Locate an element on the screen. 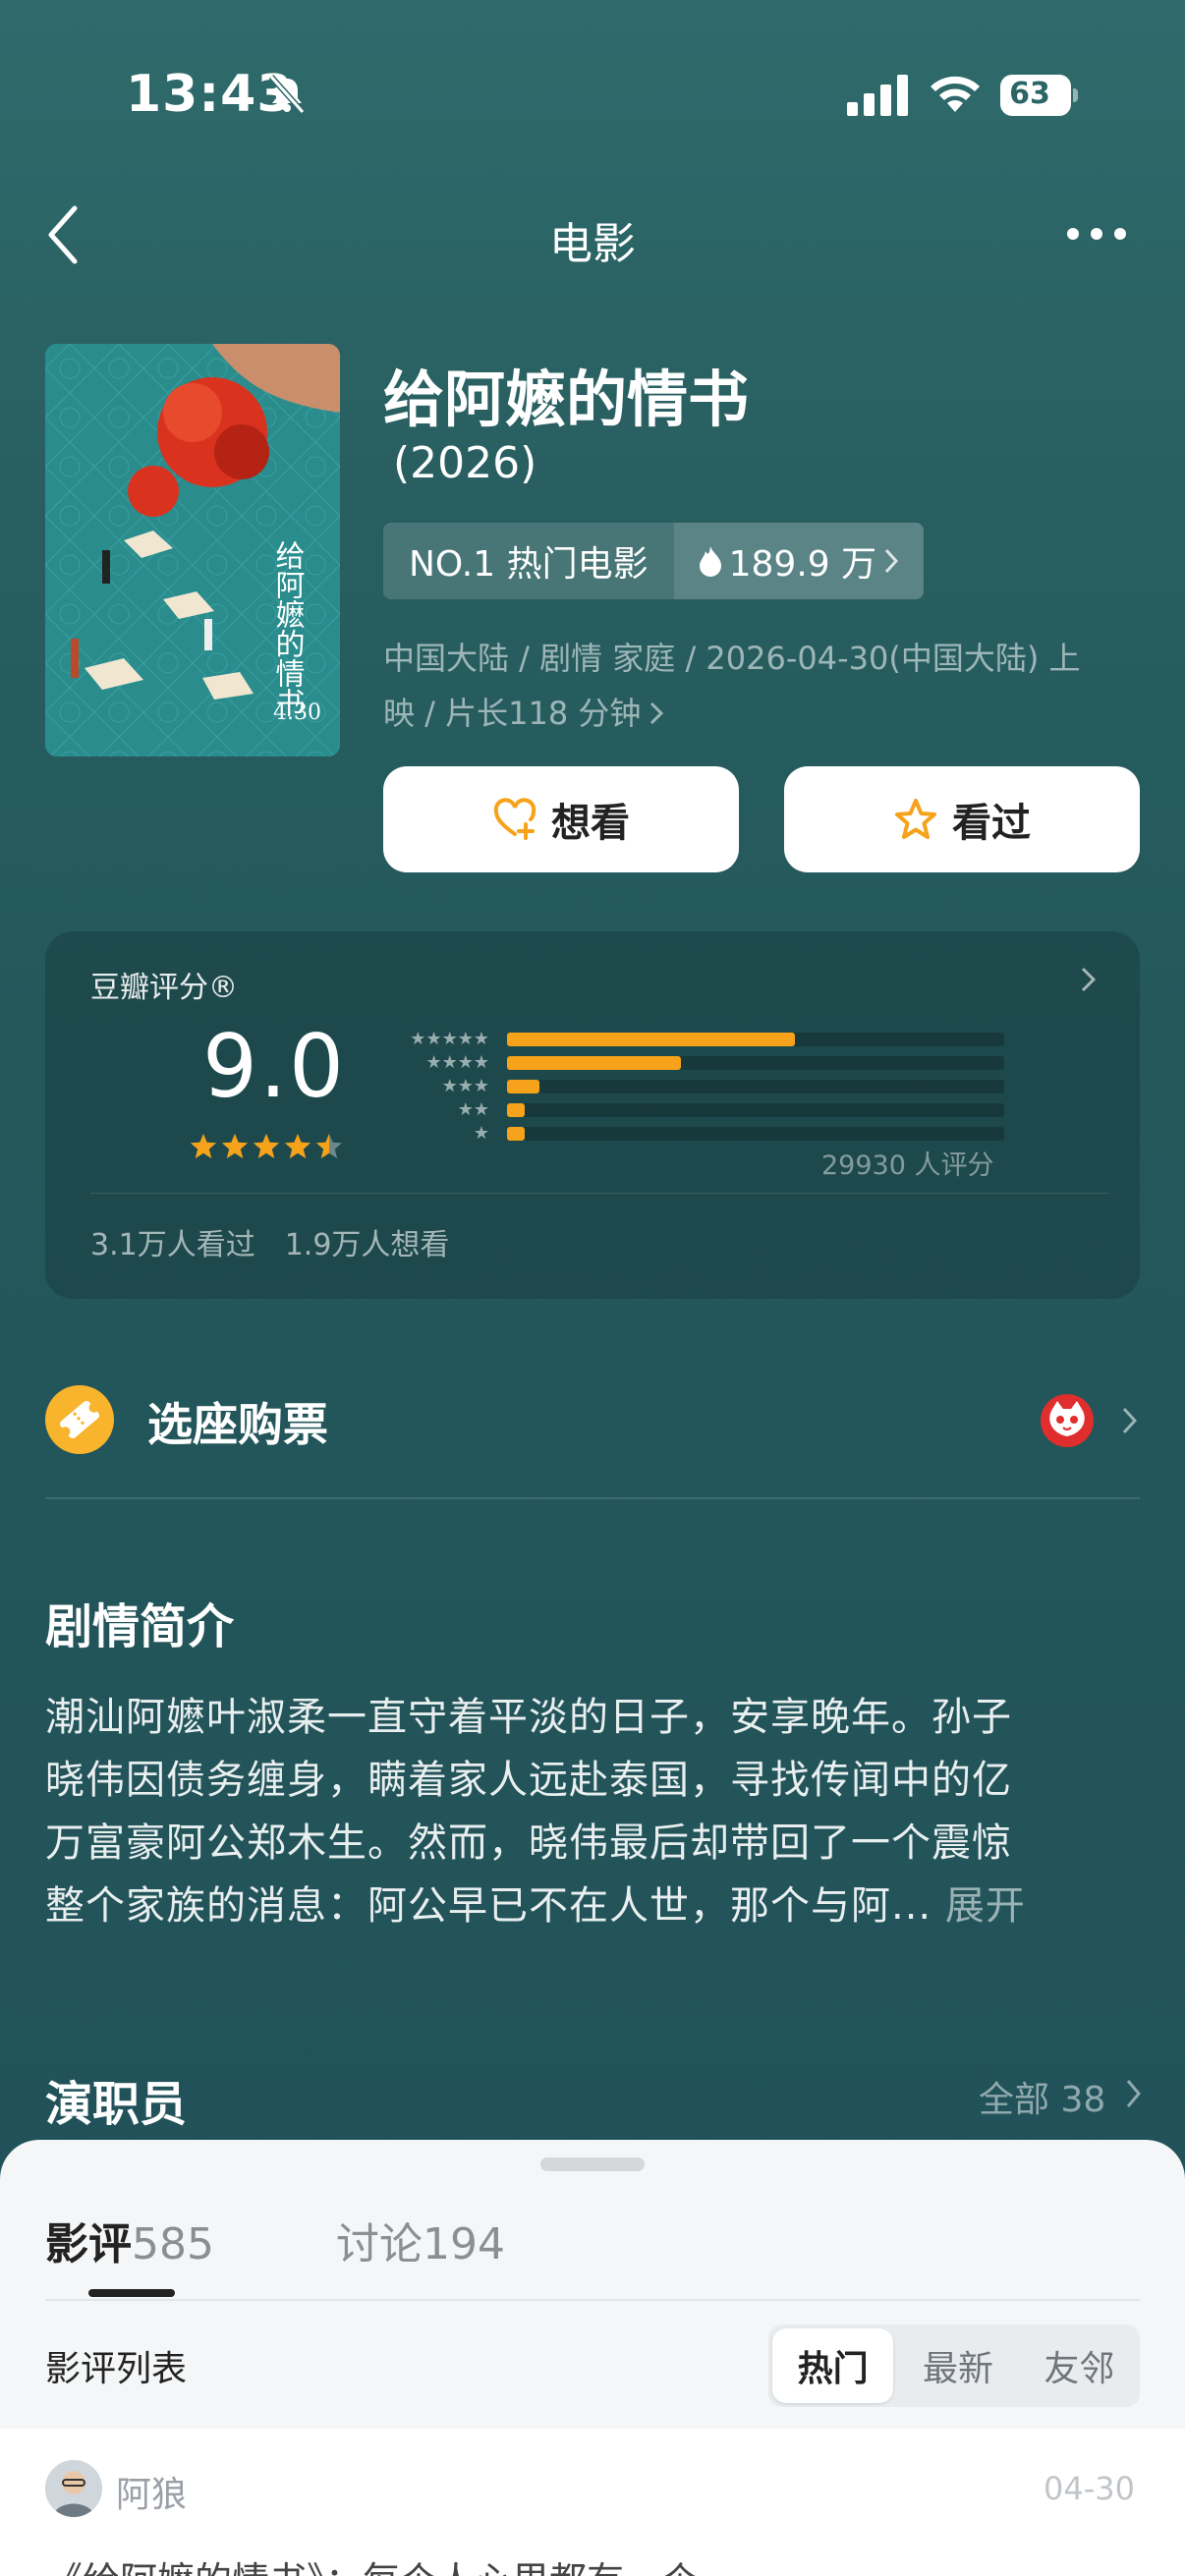 Image resolution: width=1185 pixels, height=2576 pixels. rank-label: NO.1 热门电影 is located at coordinates (528, 561).